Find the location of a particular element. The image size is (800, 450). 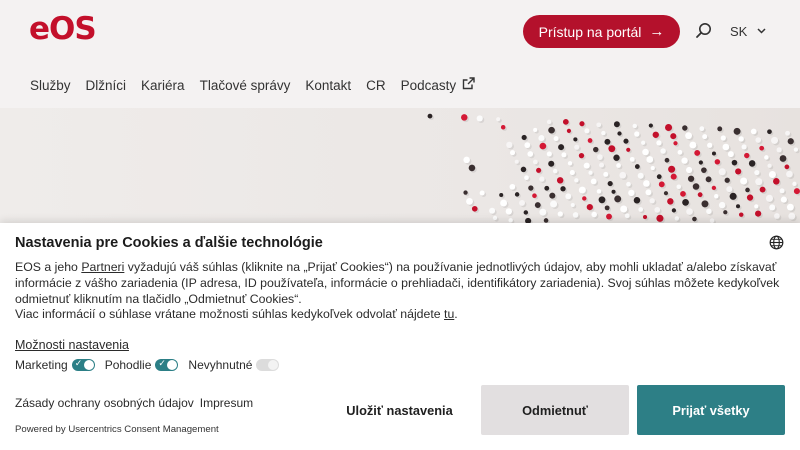

deny-button: Odmietnuť is located at coordinates (555, 410).